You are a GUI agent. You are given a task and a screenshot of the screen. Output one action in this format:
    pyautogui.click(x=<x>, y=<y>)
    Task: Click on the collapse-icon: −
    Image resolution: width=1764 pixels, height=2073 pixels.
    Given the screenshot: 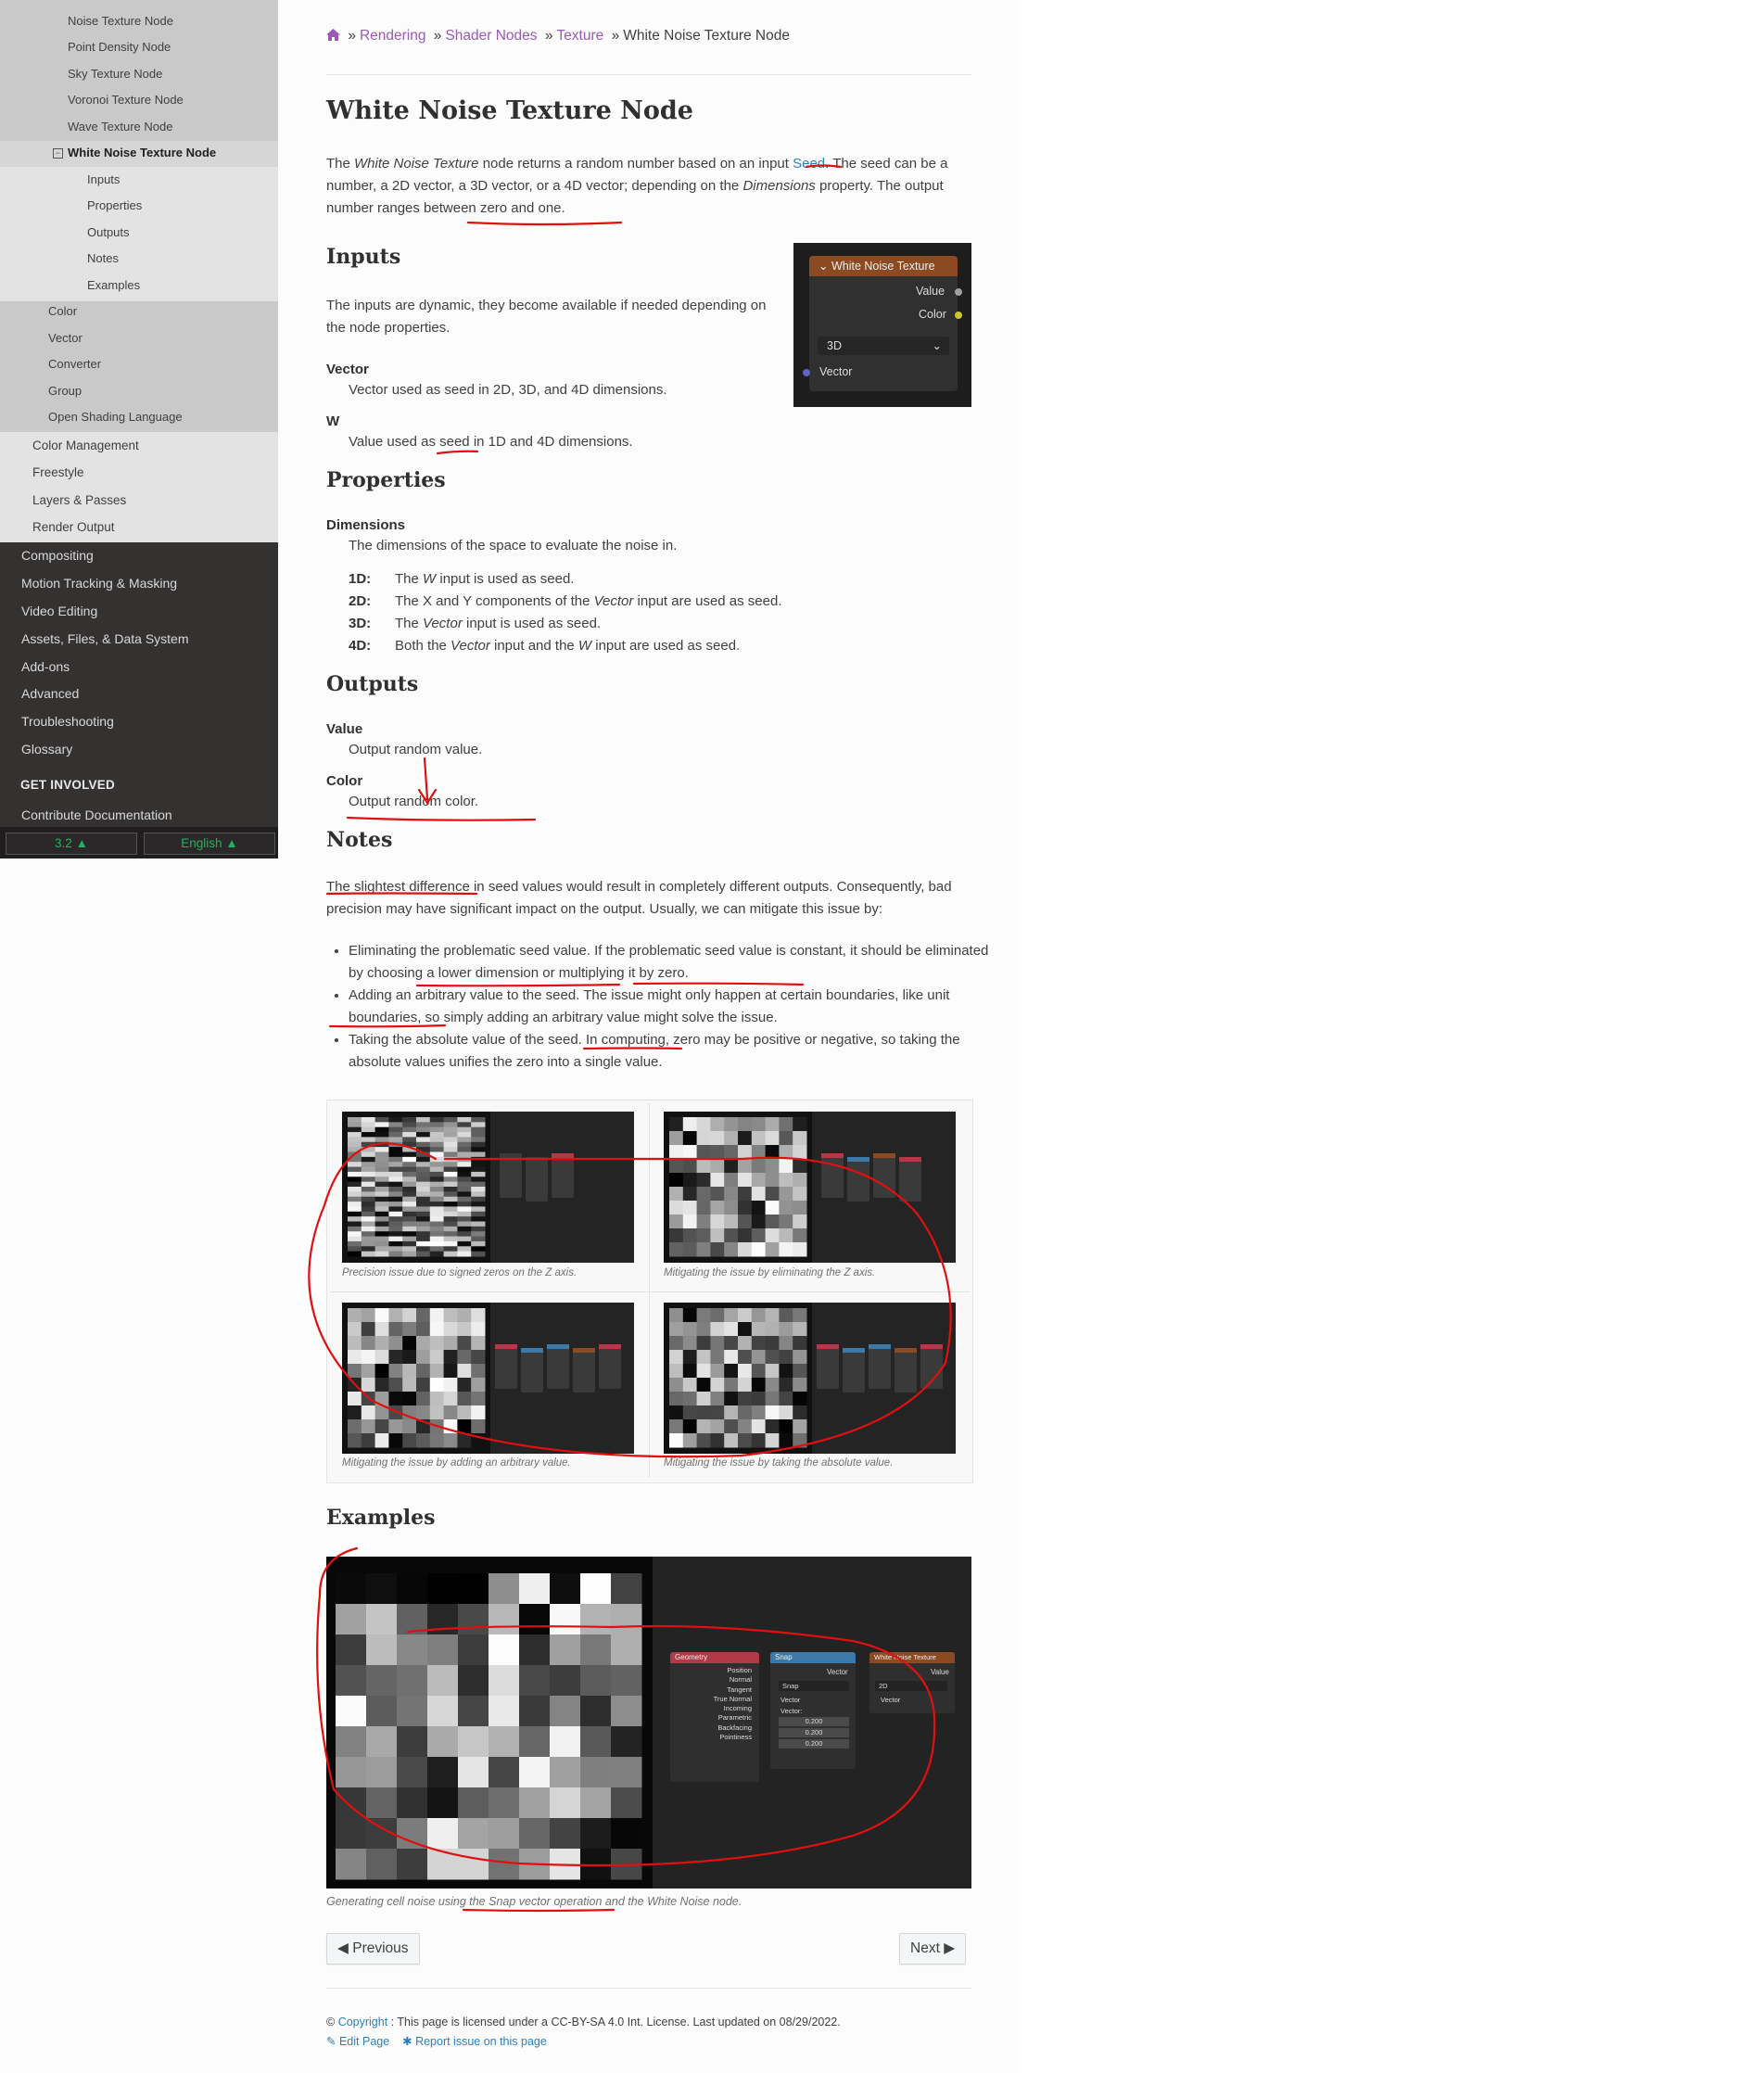 What is the action you would take?
    pyautogui.click(x=58, y=153)
    